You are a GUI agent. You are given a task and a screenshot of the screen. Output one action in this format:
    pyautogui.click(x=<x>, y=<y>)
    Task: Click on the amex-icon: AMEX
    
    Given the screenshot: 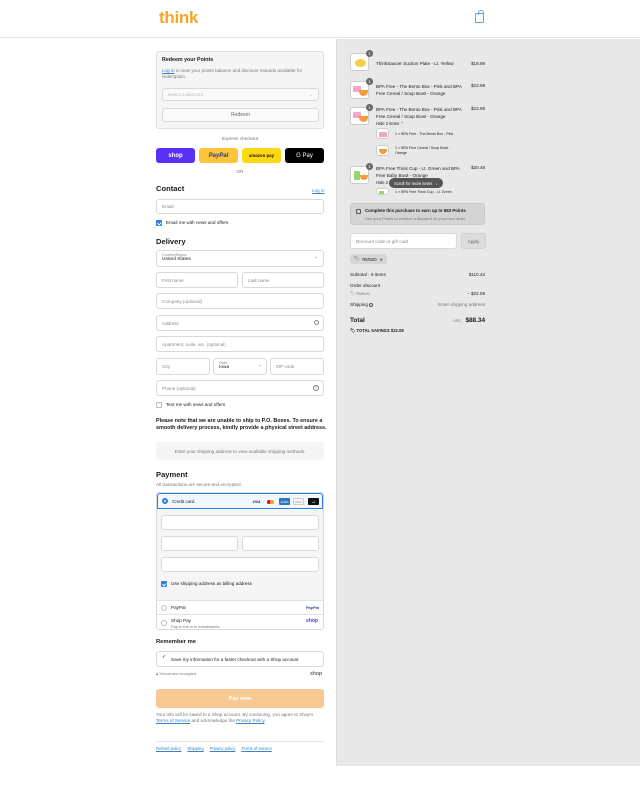 What is the action you would take?
    pyautogui.click(x=284, y=501)
    